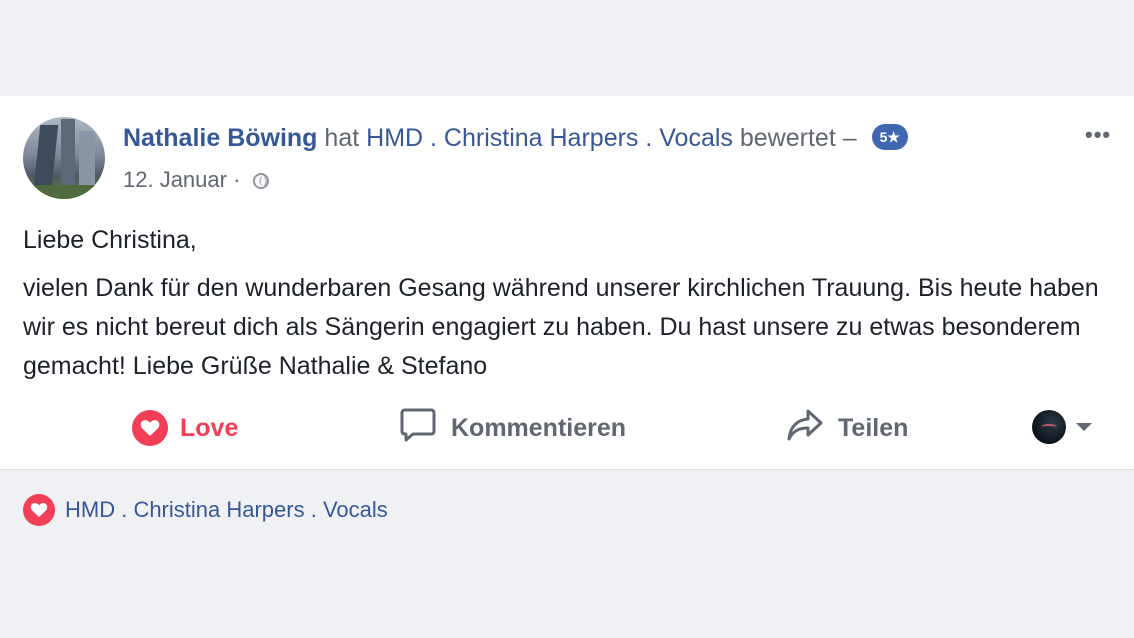 This screenshot has width=1134, height=638. Describe the element at coordinates (209, 427) in the screenshot. I see `love-label: Love` at that location.